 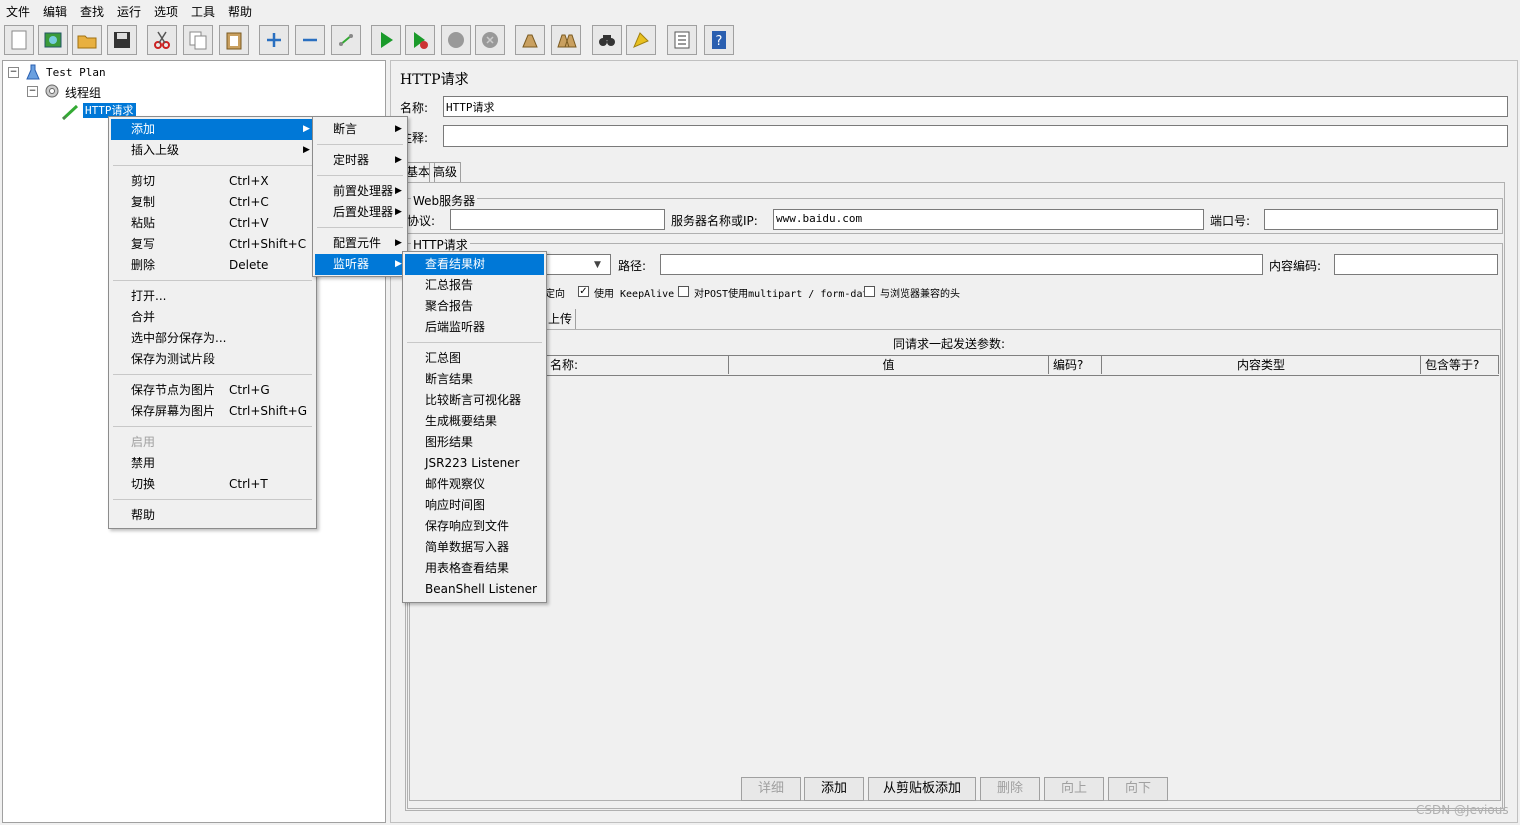 What do you see at coordinates (869, 291) in the screenshot?
I see `browser-headers-checkbox` at bounding box center [869, 291].